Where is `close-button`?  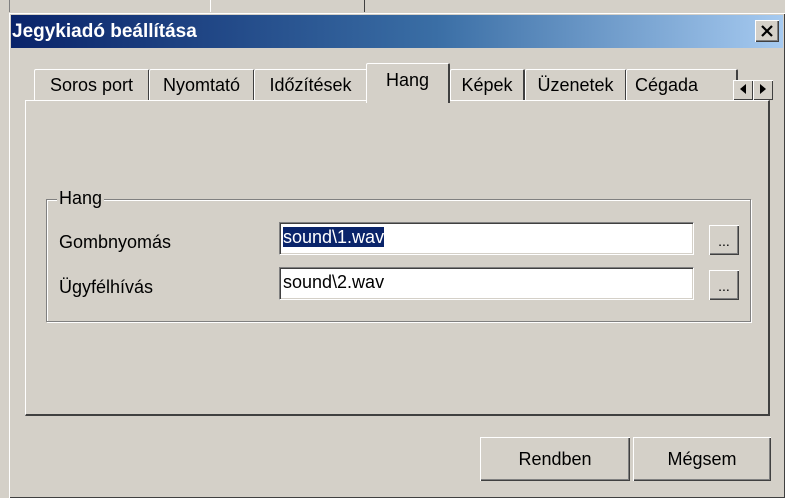
close-button is located at coordinates (767, 31).